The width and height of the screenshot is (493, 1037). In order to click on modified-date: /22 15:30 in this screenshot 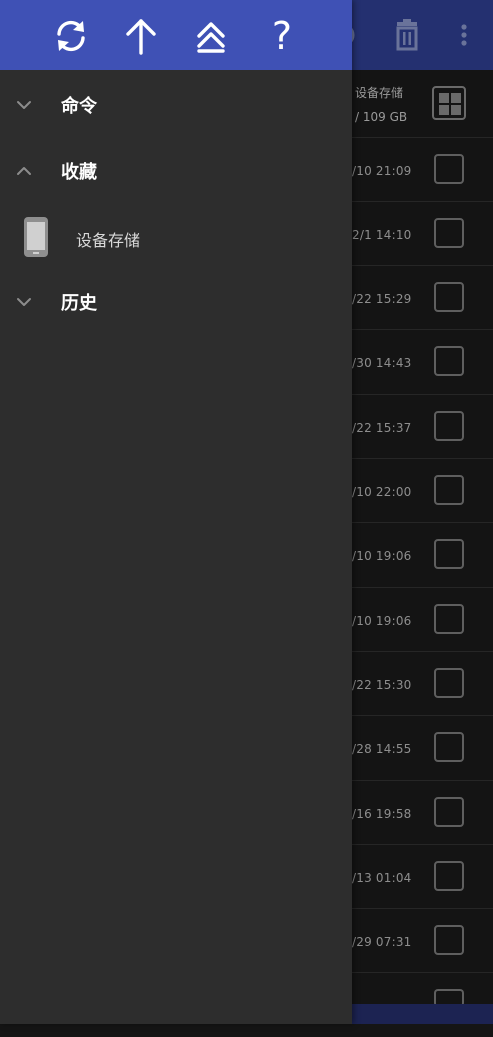, I will do `click(382, 685)`.